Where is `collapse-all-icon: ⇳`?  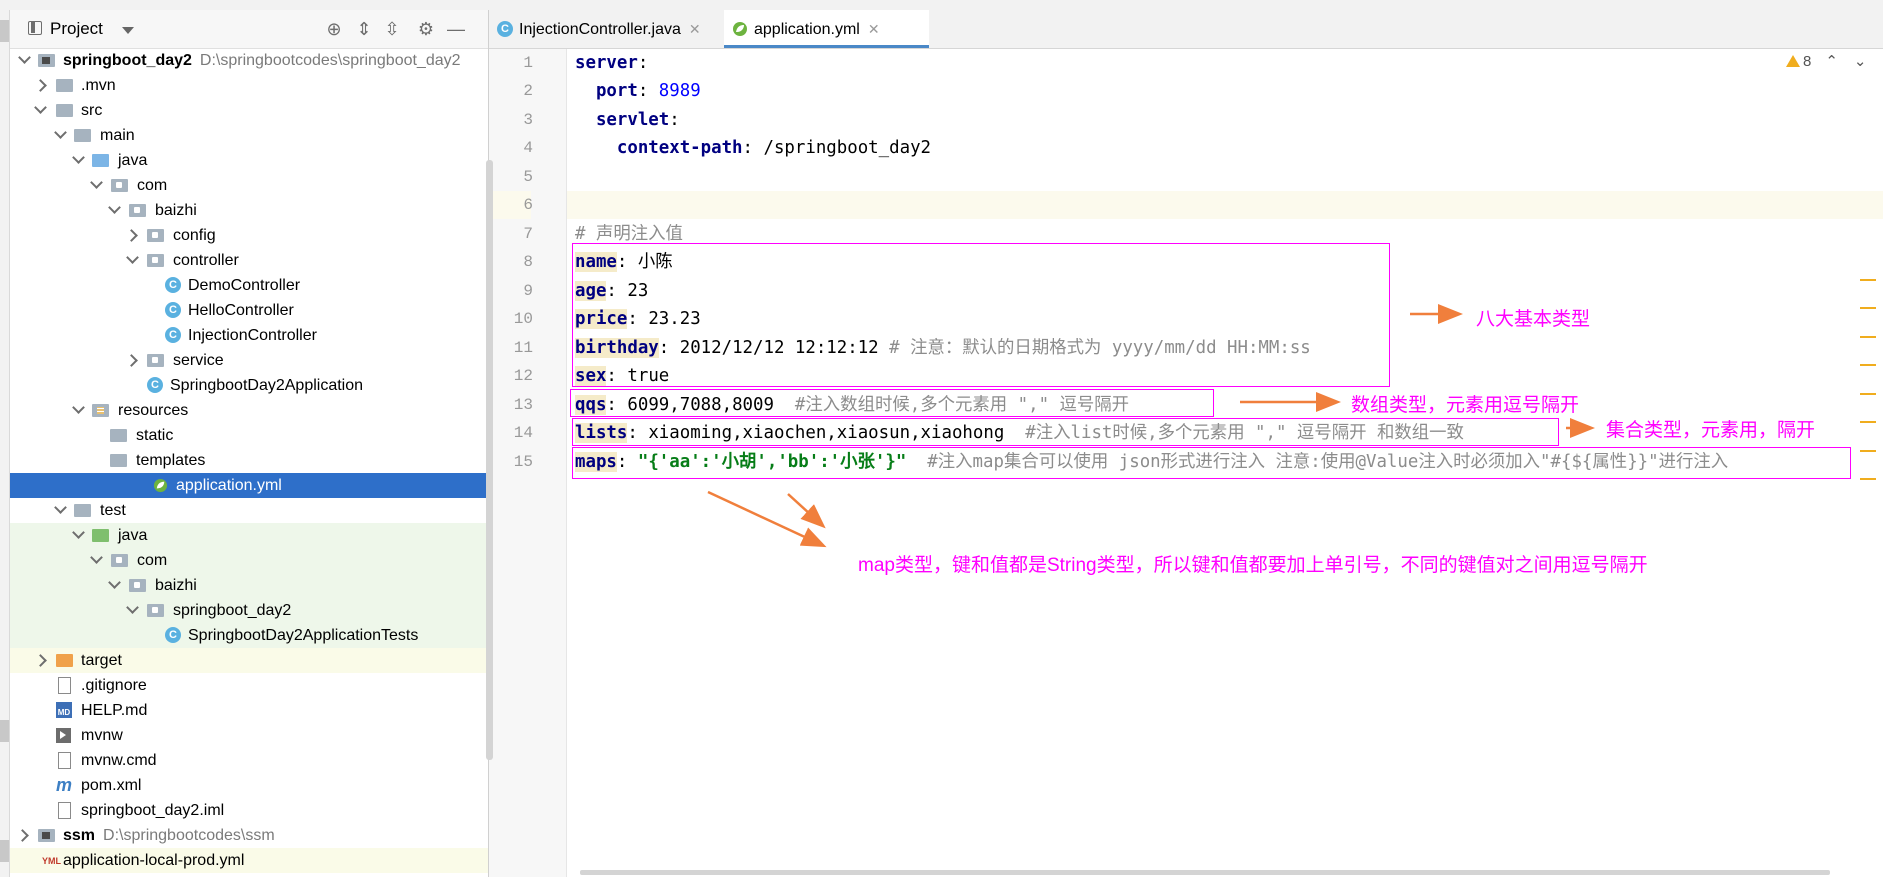
collapse-all-icon: ⇳ is located at coordinates (392, 29).